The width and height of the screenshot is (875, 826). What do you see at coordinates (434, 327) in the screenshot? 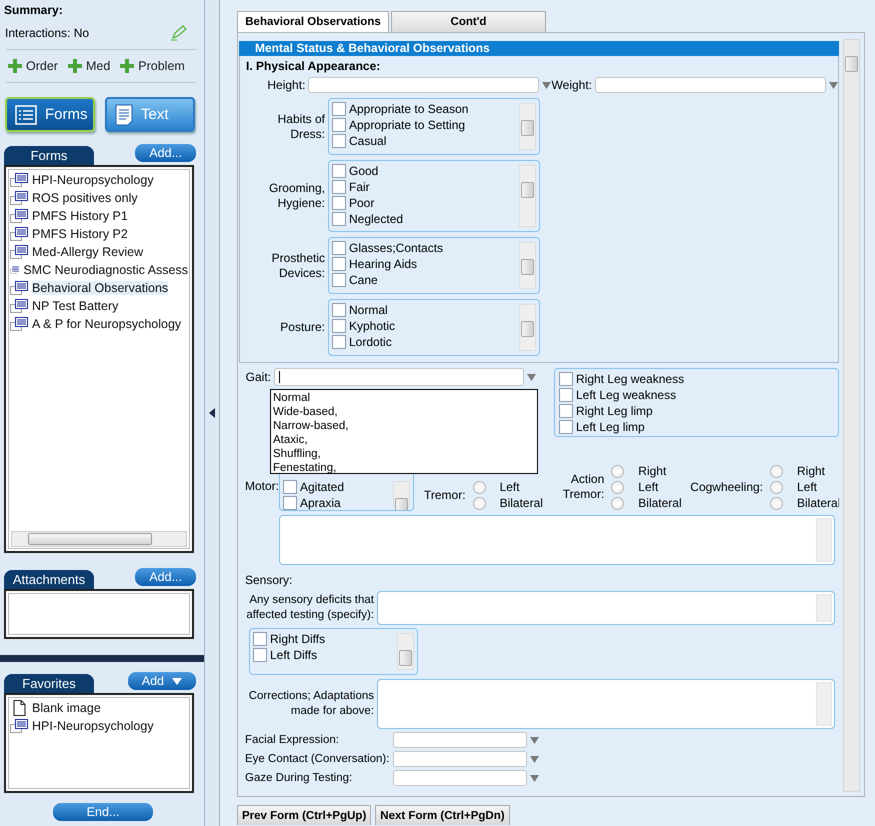
I see `checklist-box: Normal Kyphotic Lordotic` at bounding box center [434, 327].